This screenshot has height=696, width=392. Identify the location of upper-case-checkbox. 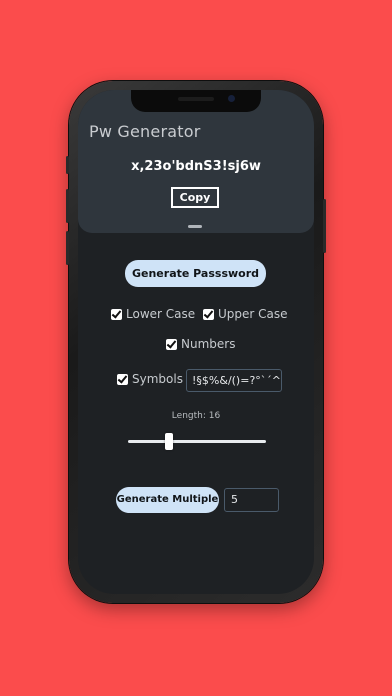
(208, 313).